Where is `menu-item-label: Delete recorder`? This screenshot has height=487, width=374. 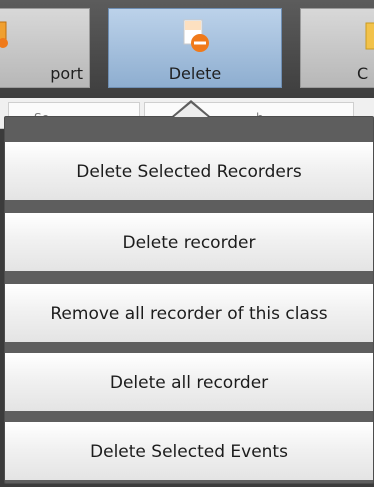
menu-item-label: Delete recorder is located at coordinates (189, 242).